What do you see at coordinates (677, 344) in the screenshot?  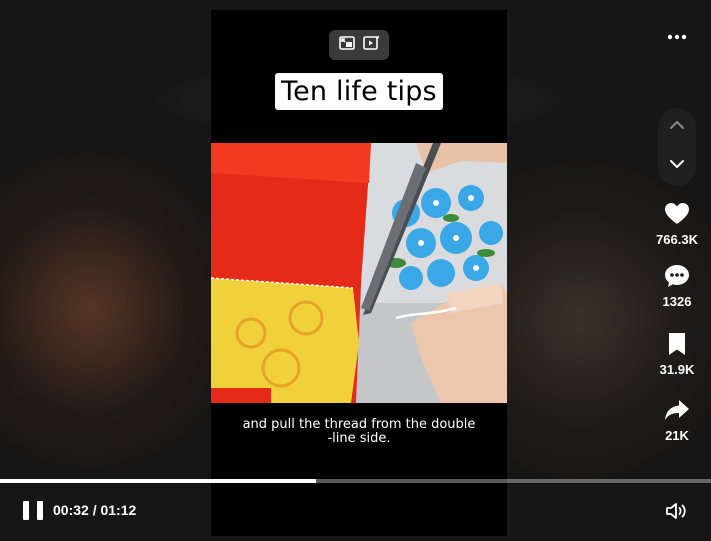 I see `bookmark-icon` at bounding box center [677, 344].